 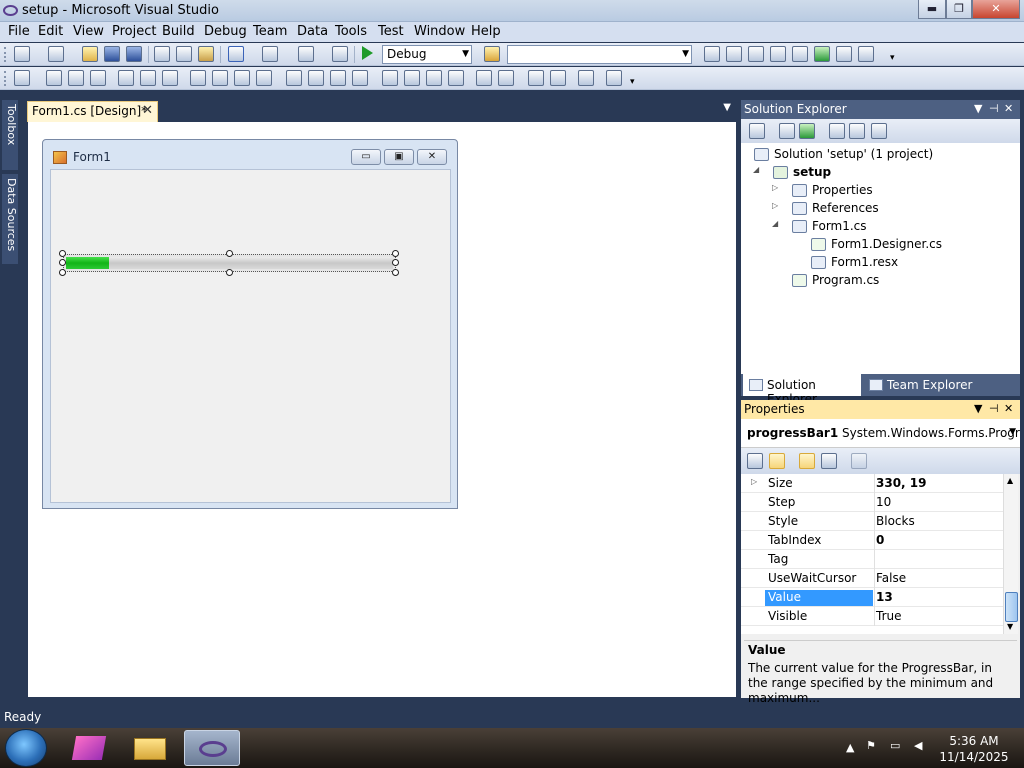 I want to click on view-class-diagram-icon, so click(x=879, y=131).